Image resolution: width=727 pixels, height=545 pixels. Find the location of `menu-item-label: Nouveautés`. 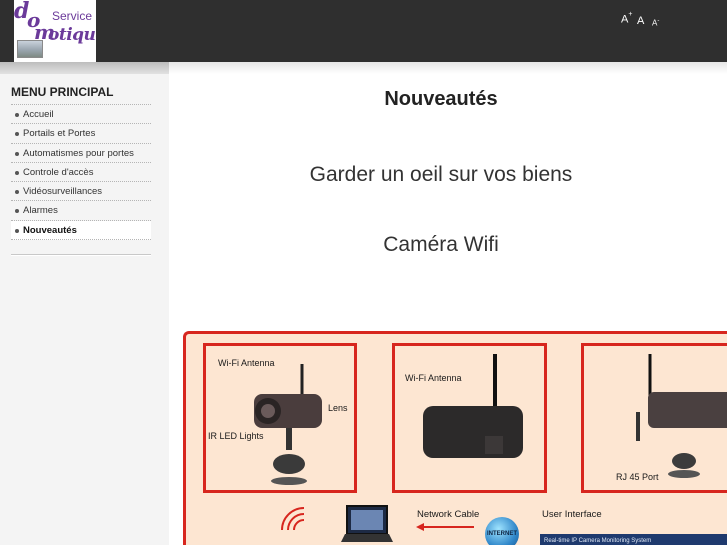

menu-item-label: Nouveautés is located at coordinates (50, 230).